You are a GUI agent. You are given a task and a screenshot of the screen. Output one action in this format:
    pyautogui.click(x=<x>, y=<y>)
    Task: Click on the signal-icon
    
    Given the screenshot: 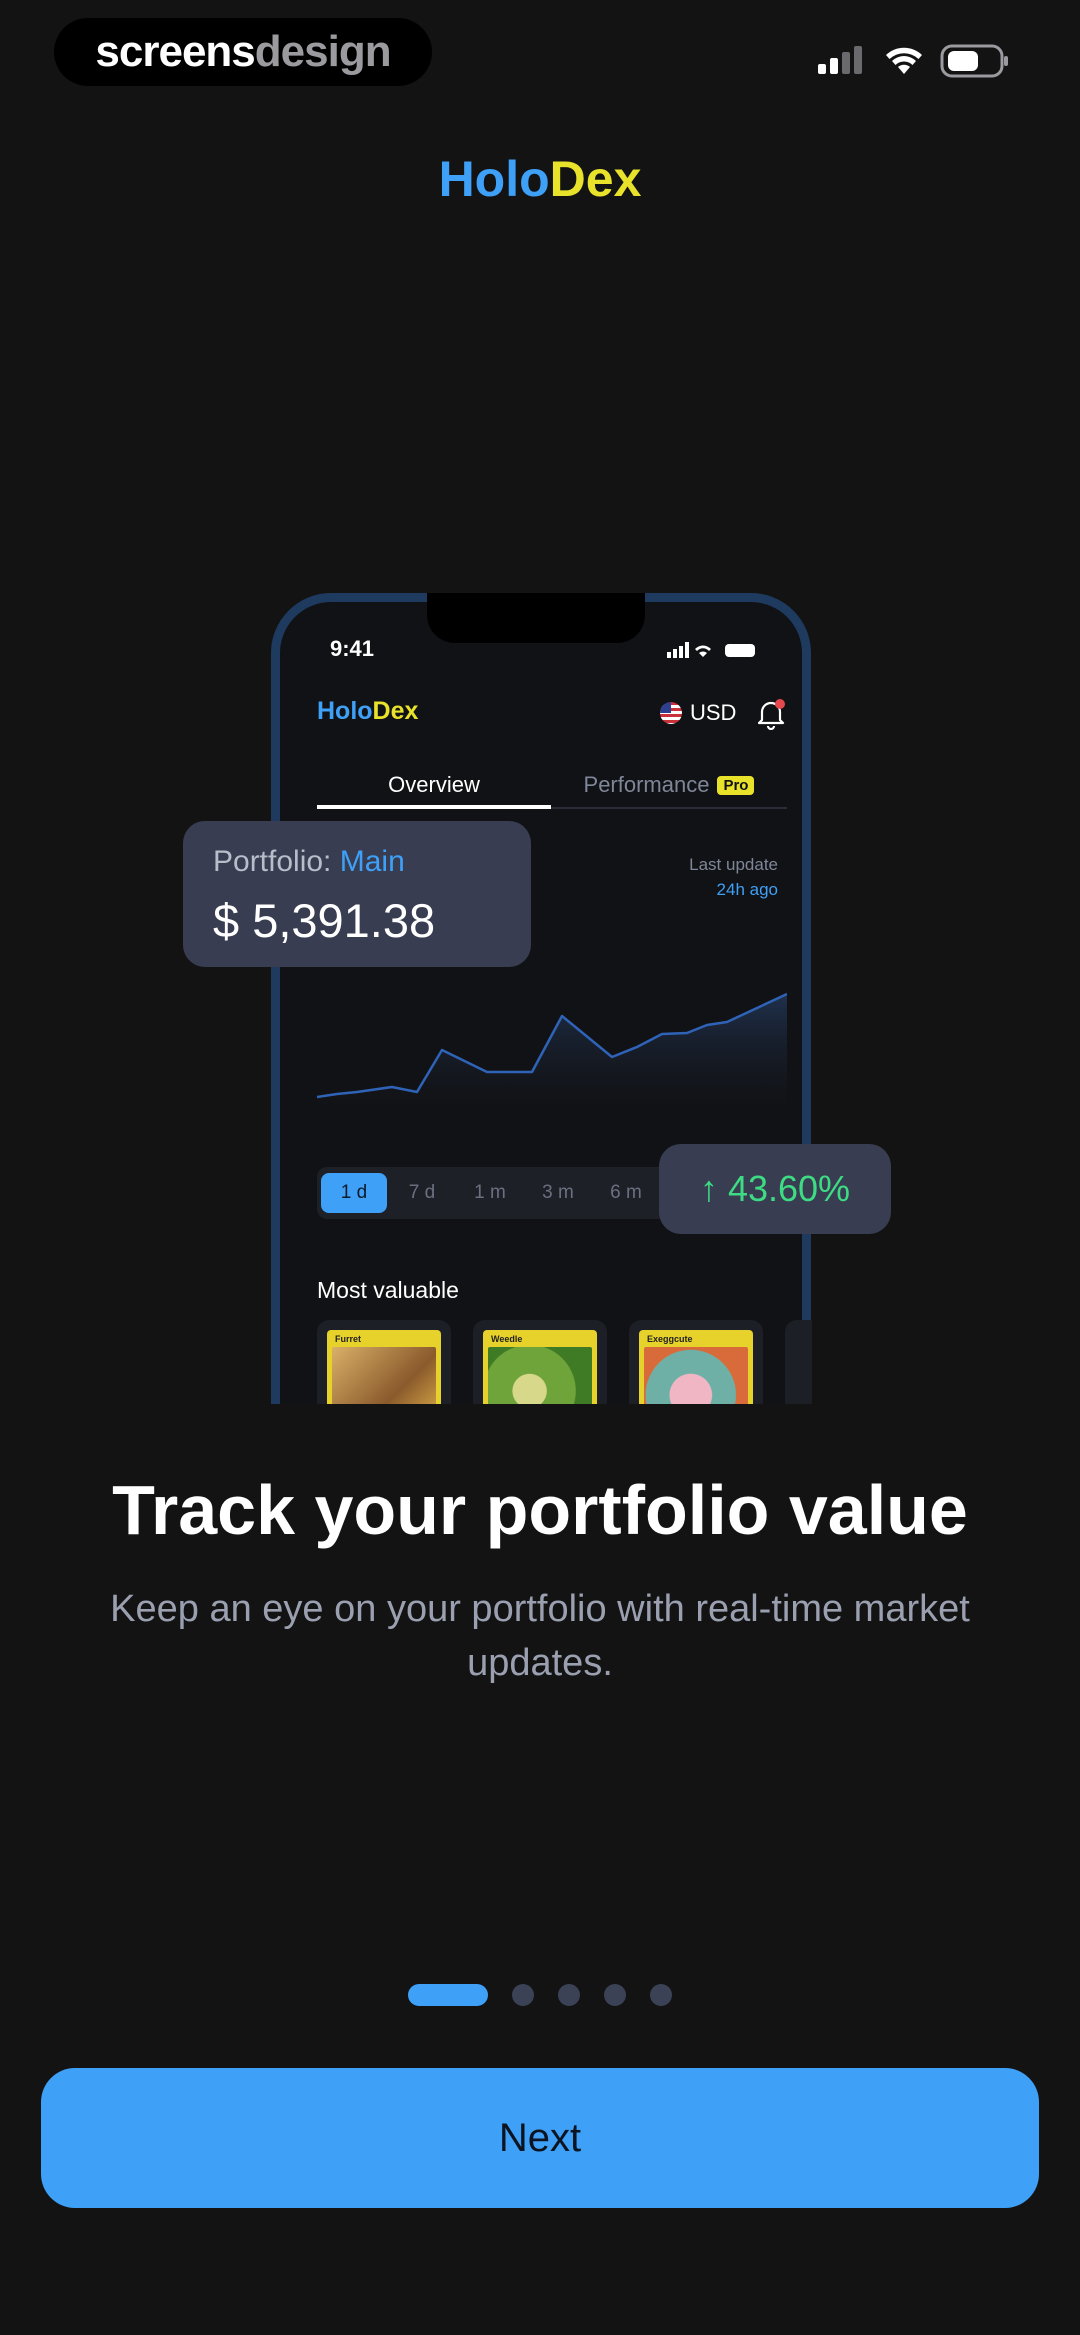 What is the action you would take?
    pyautogui.click(x=840, y=60)
    